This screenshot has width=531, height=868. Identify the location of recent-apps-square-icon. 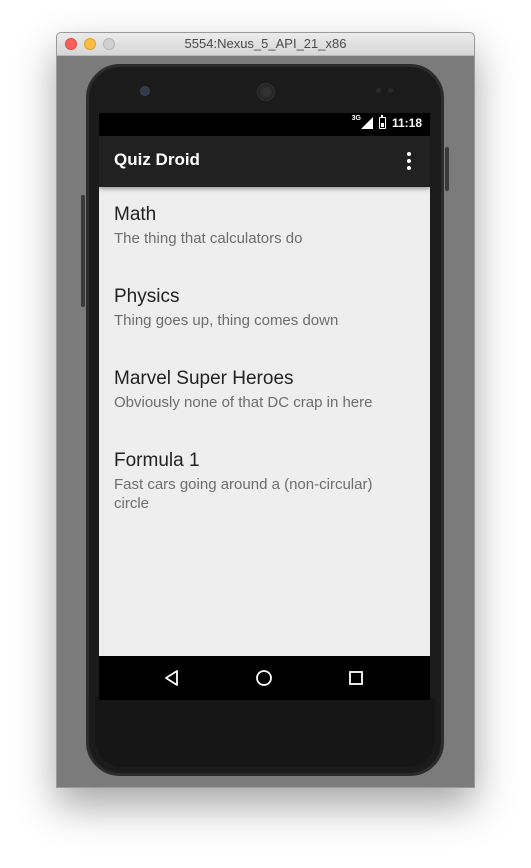
(356, 678).